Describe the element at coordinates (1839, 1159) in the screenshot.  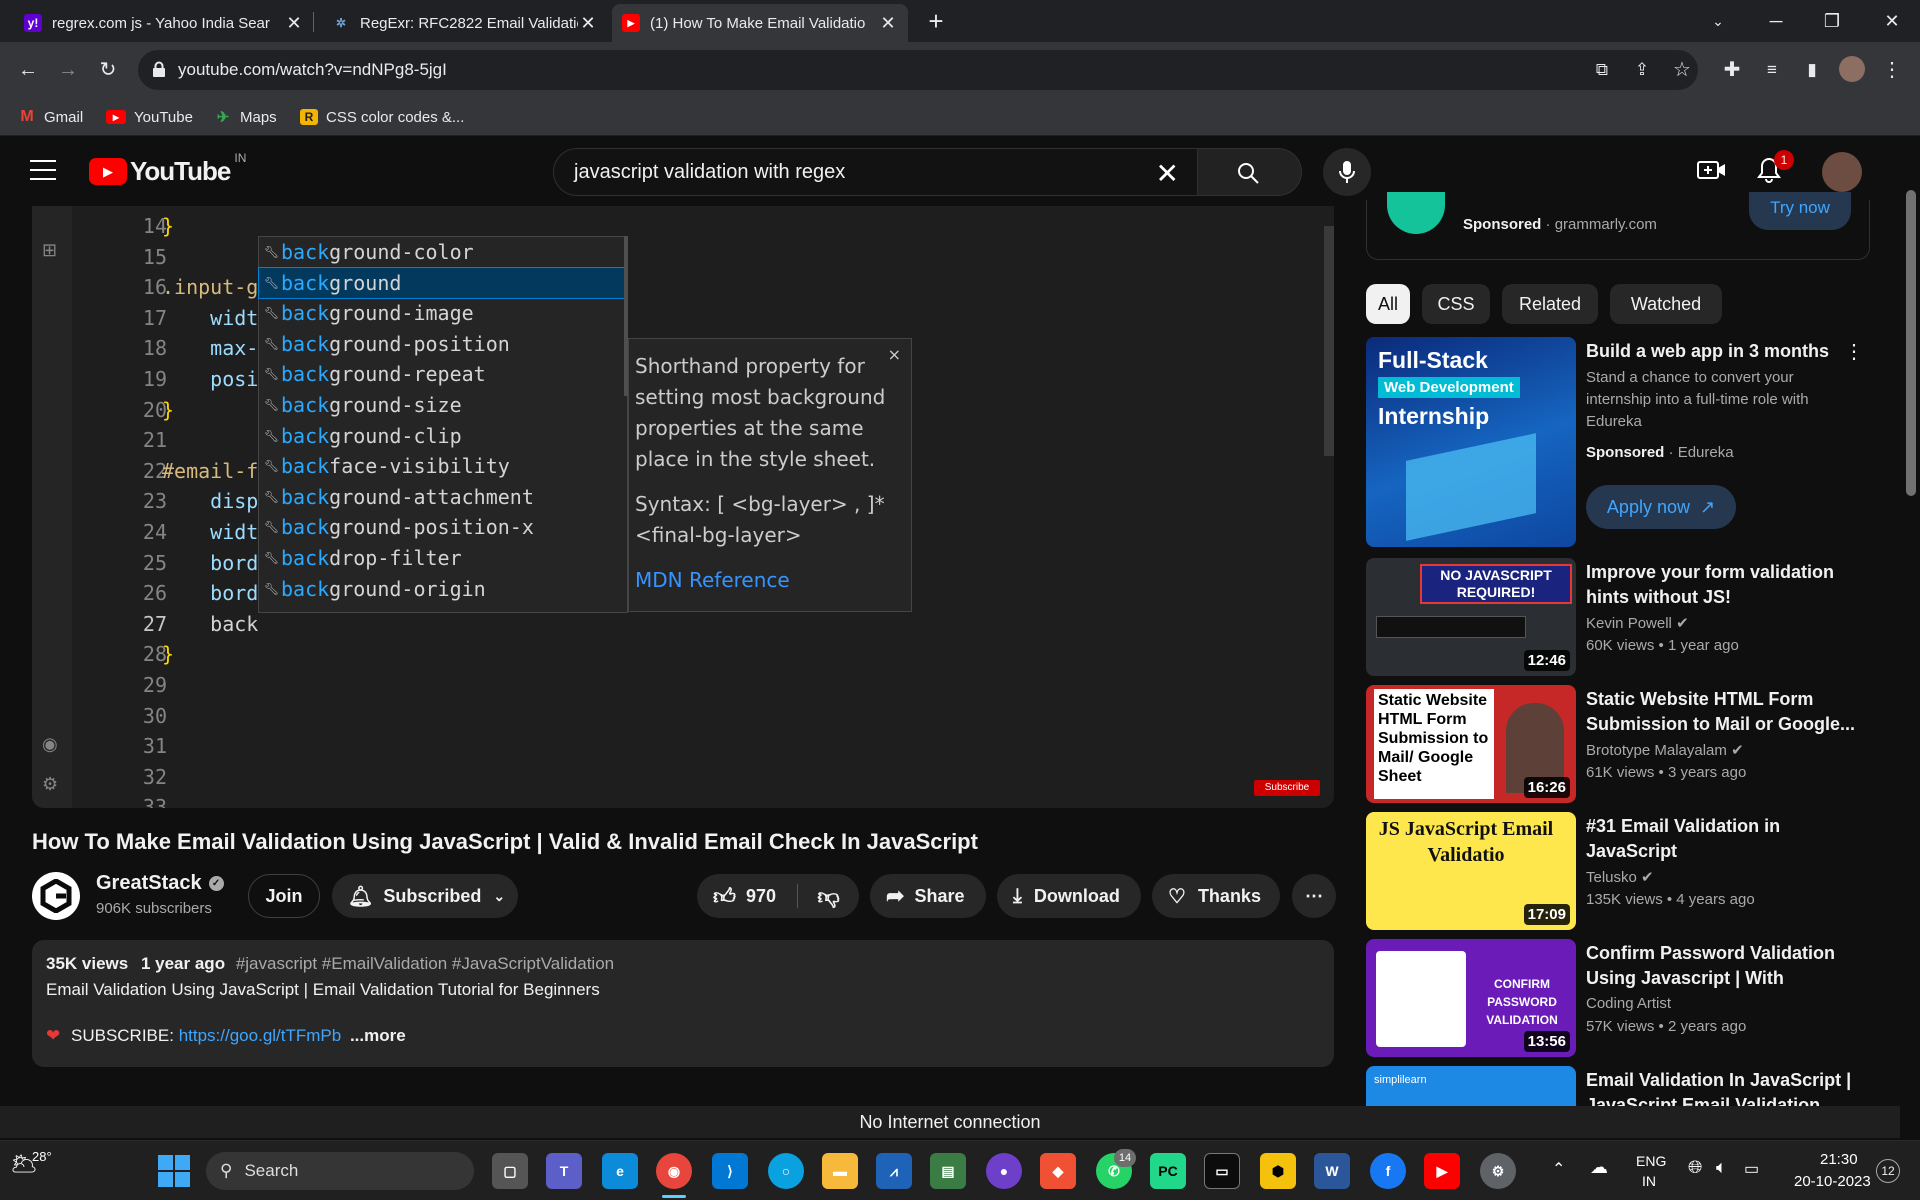
I see `clock-time: 21:30` at that location.